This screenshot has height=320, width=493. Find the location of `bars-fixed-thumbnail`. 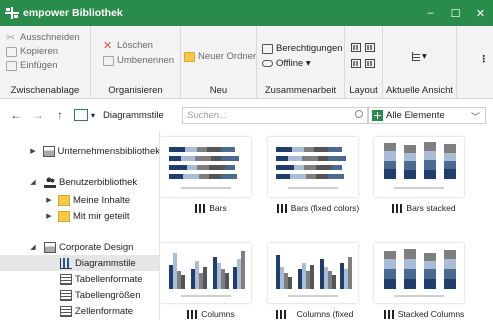

bars-fixed-thumbnail is located at coordinates (313, 167).